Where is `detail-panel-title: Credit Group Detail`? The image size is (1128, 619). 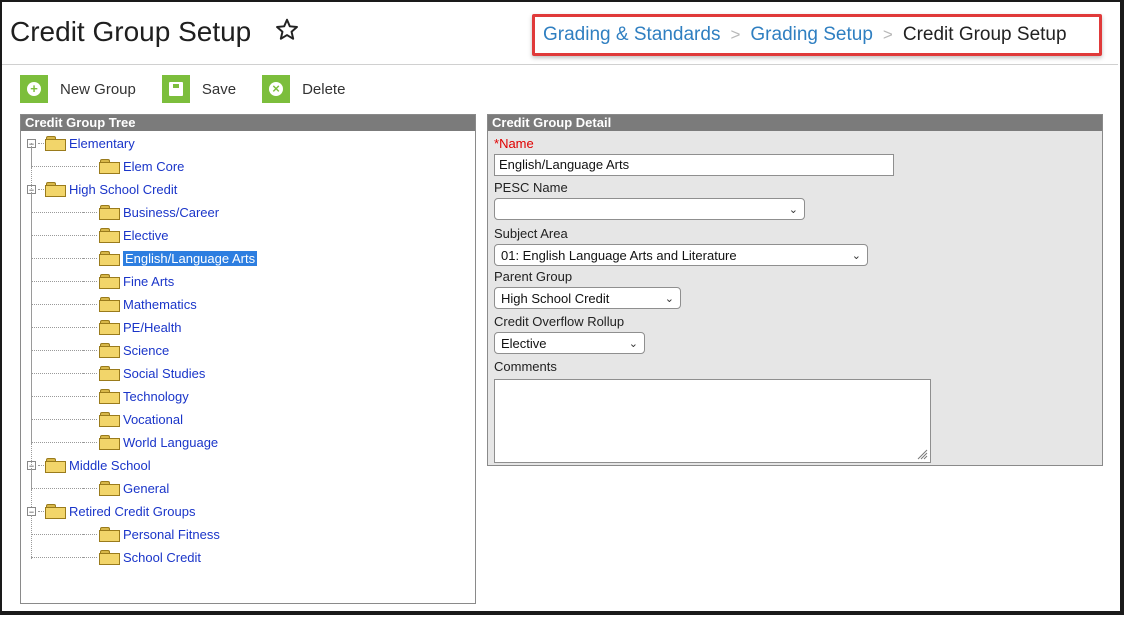 detail-panel-title: Credit Group Detail is located at coordinates (795, 123).